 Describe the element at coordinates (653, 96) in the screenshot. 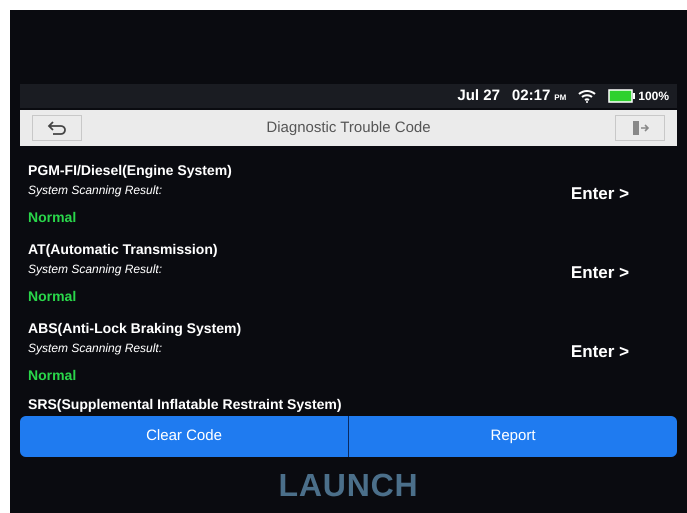

I see `battery-percent: 100%` at that location.